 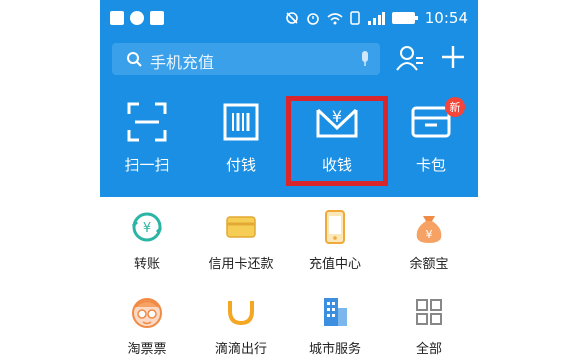 I want to click on scan-button: 扫一扫, so click(x=147, y=137).